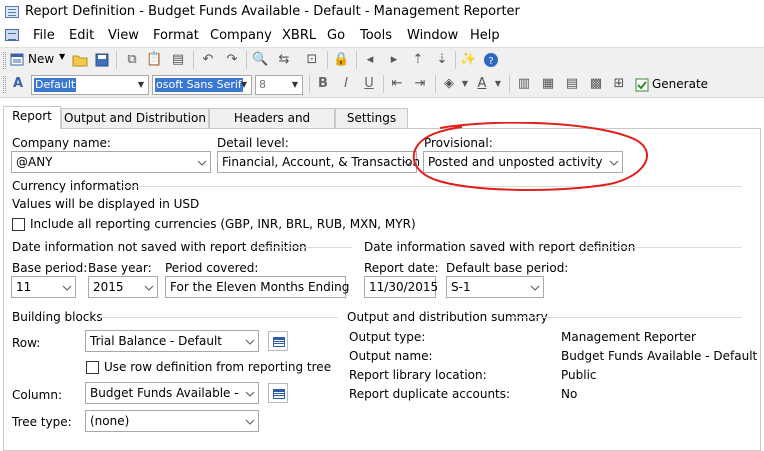 This screenshot has height=451, width=764. What do you see at coordinates (135, 118) in the screenshot?
I see `tab-output-and-distribution: Output and Distribution` at bounding box center [135, 118].